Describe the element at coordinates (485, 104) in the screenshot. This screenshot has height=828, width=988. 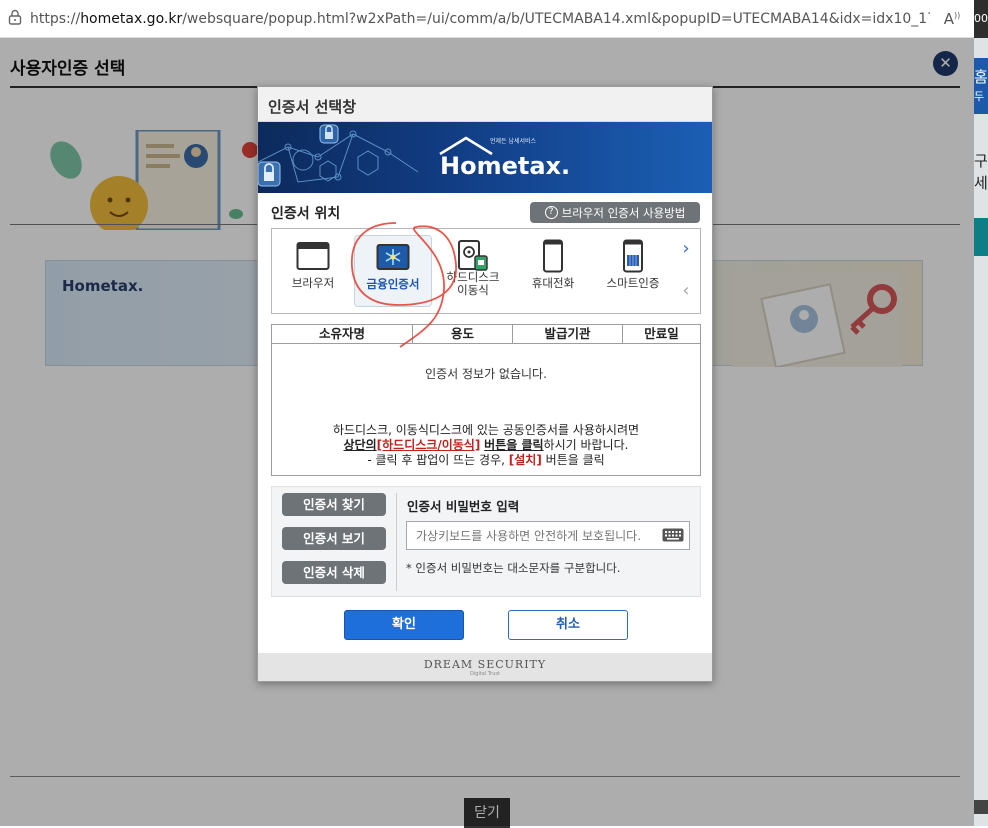
I see `dialog-title: 인증서 선택창` at that location.